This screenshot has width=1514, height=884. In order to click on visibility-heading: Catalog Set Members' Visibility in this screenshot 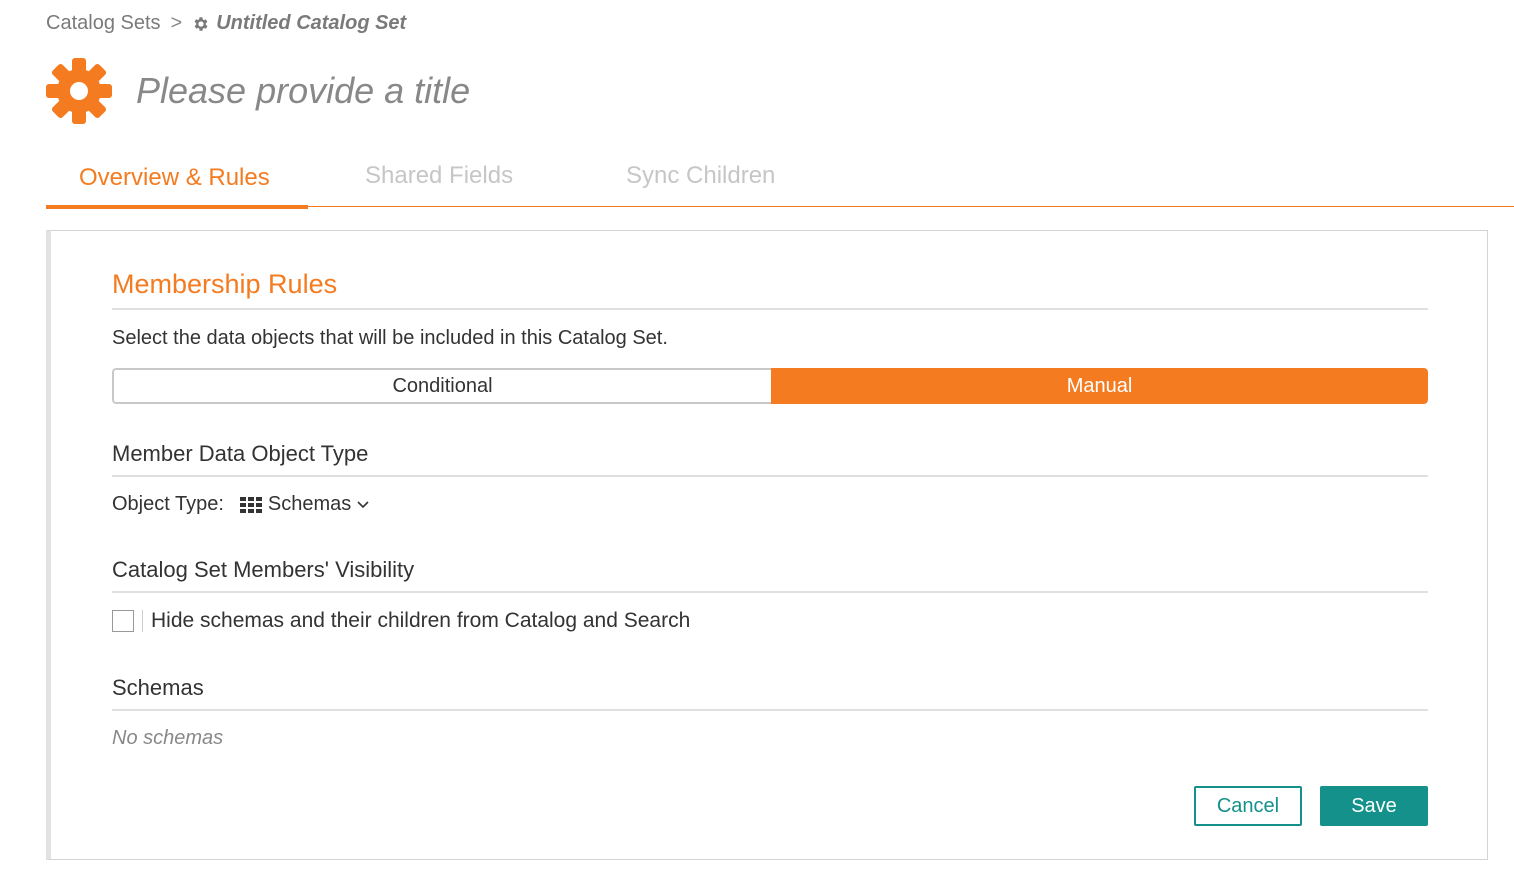, I will do `click(770, 575)`.